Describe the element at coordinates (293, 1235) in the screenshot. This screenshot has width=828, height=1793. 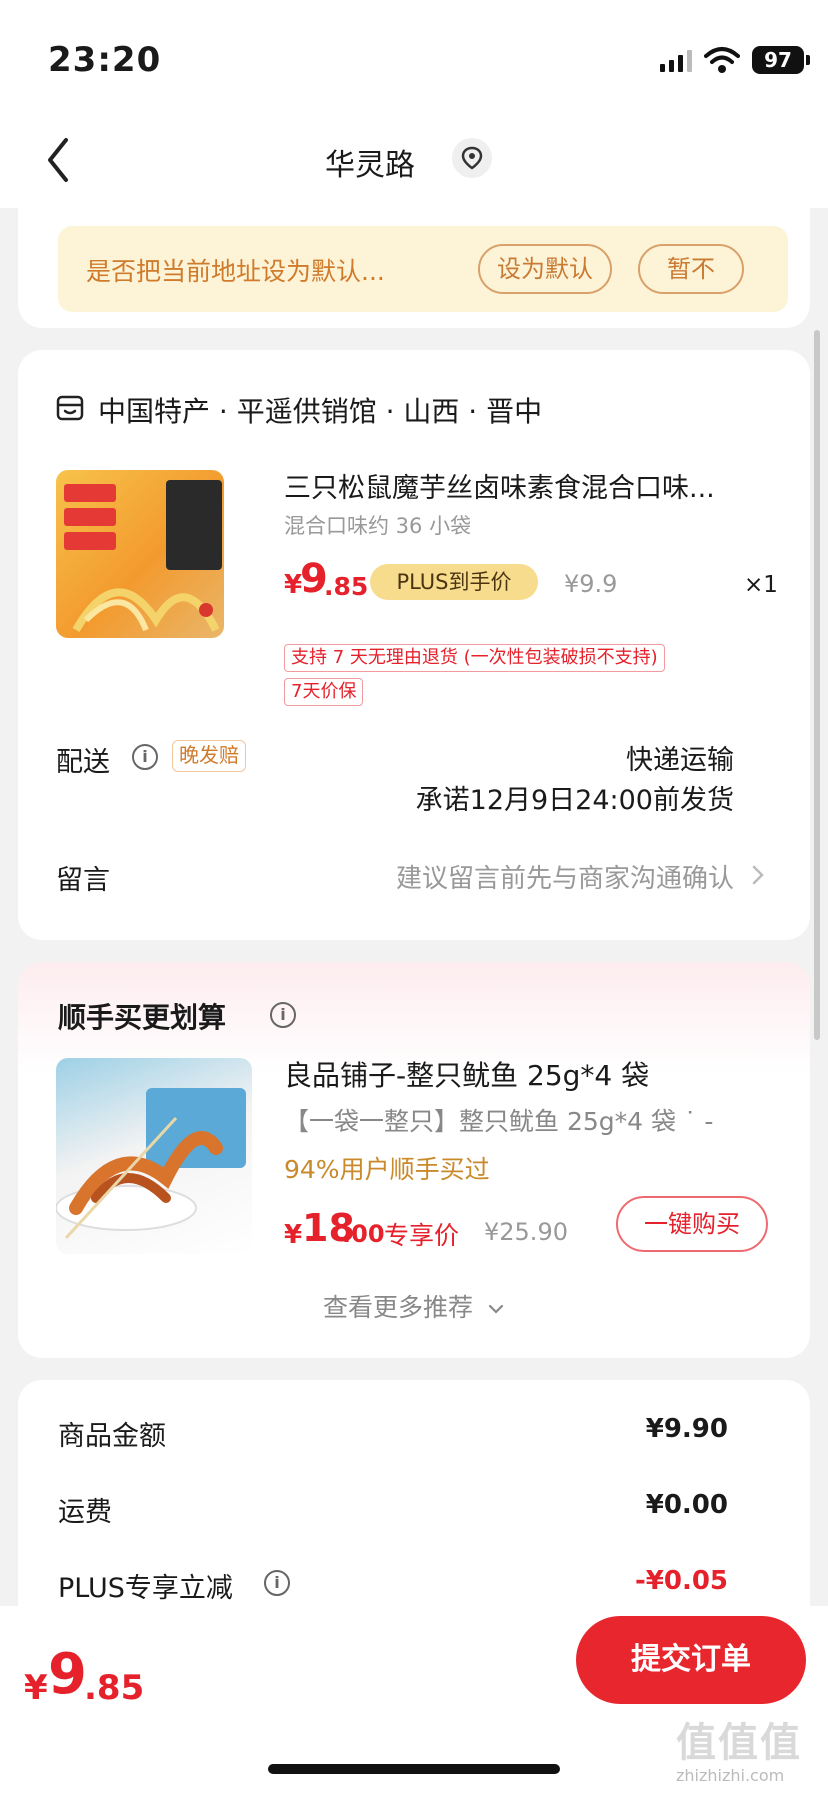
I see `recommend-price-symbol: ¥` at that location.